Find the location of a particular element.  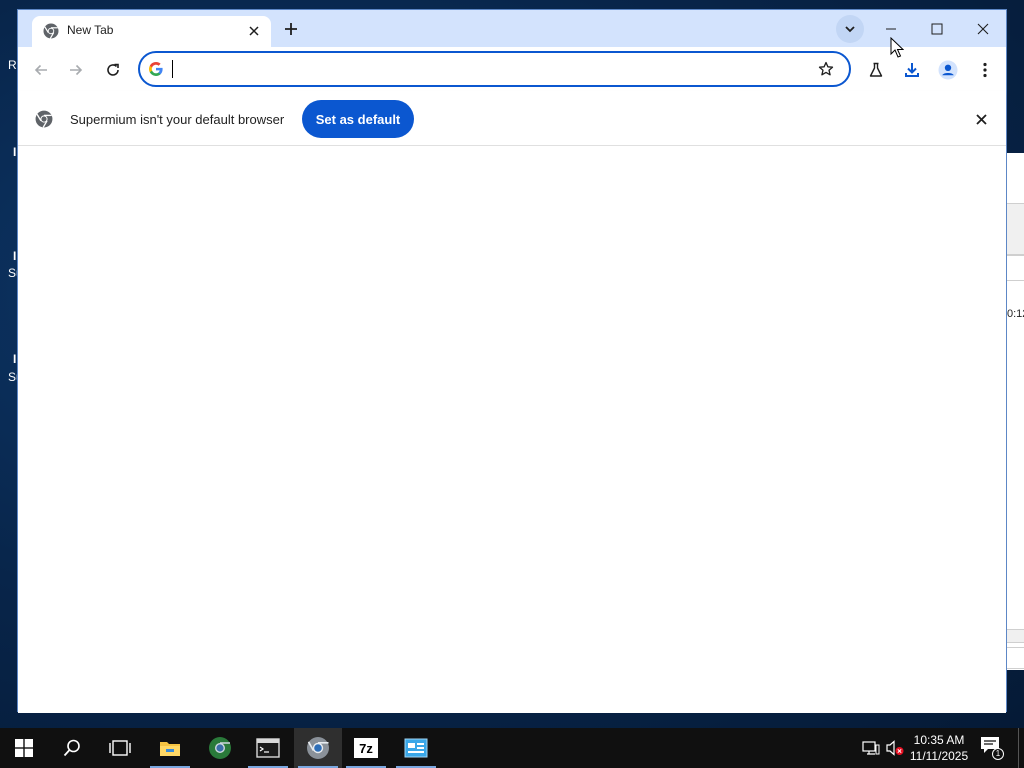

download-icon is located at coordinates (912, 70).